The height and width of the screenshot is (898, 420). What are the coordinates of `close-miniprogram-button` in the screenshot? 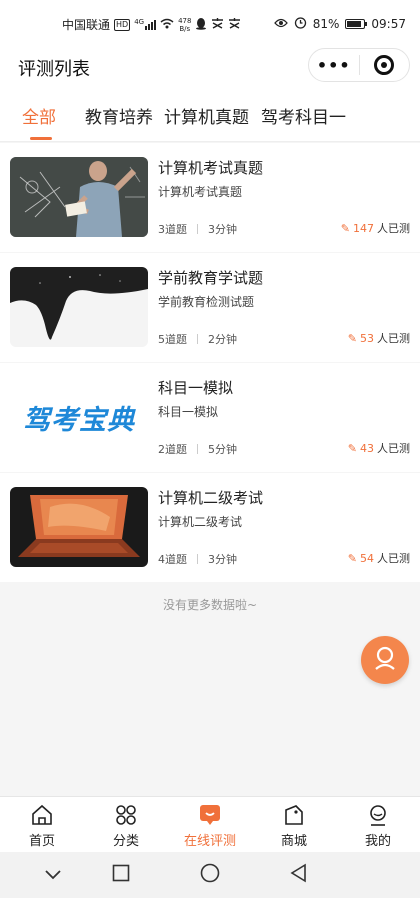 It's located at (384, 65).